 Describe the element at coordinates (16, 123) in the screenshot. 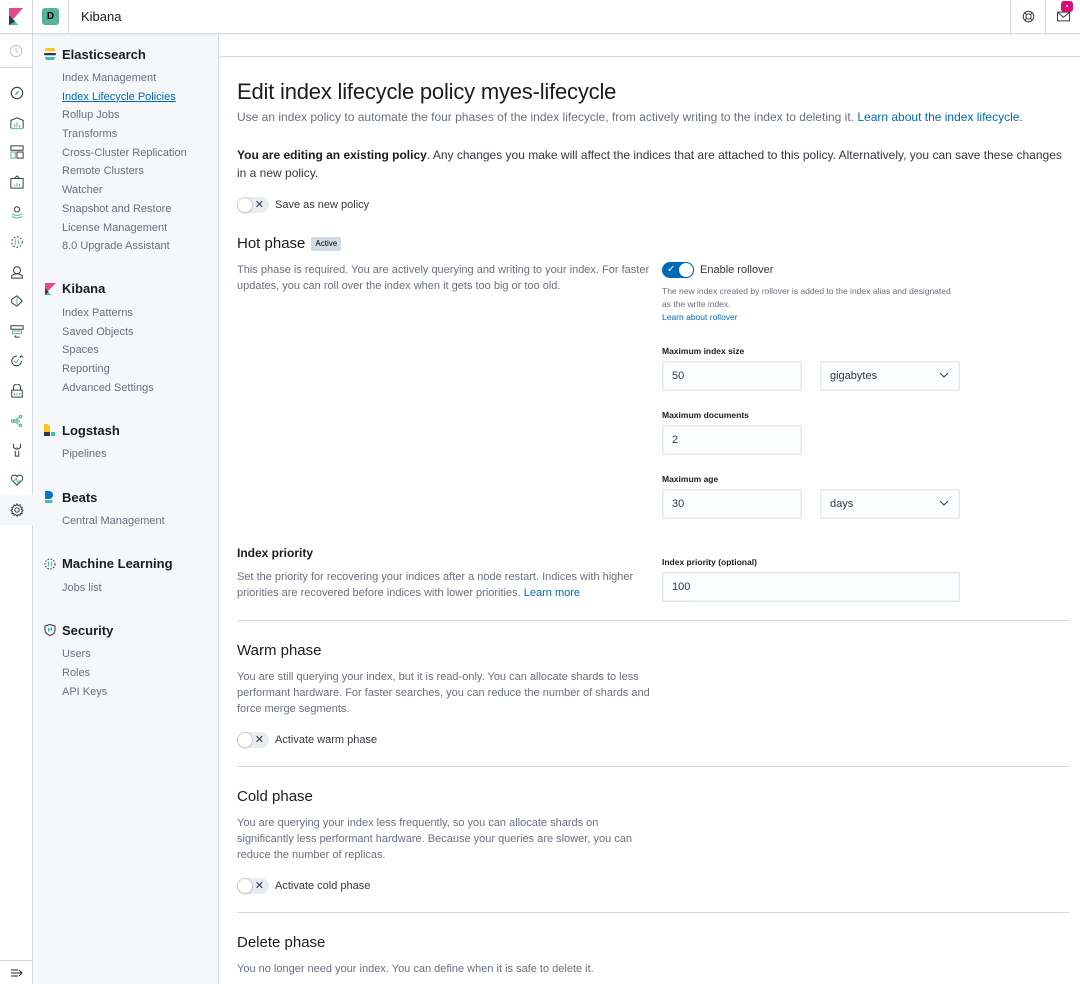

I see `rail-visualize` at that location.